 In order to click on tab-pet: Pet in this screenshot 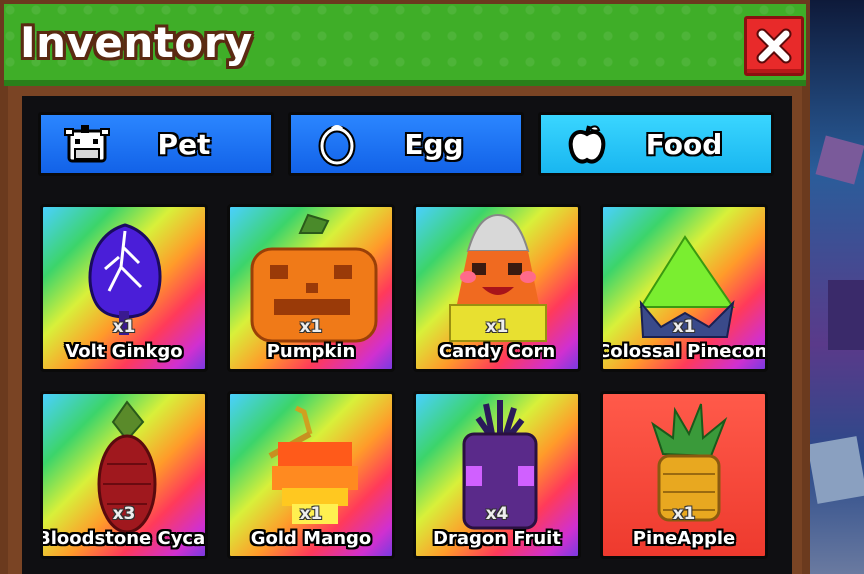, I will do `click(156, 144)`.